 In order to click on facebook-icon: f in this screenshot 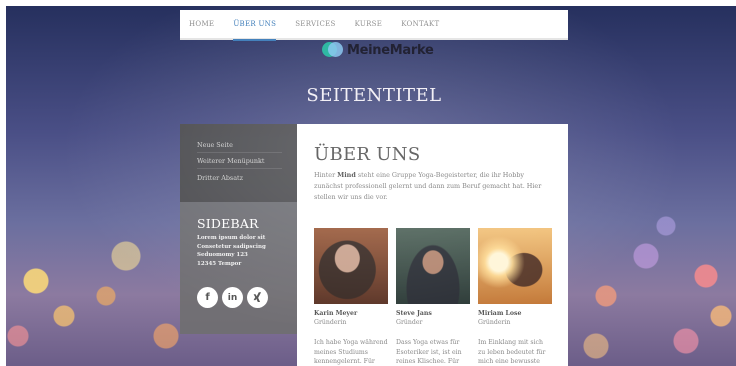, I will do `click(207, 298)`.